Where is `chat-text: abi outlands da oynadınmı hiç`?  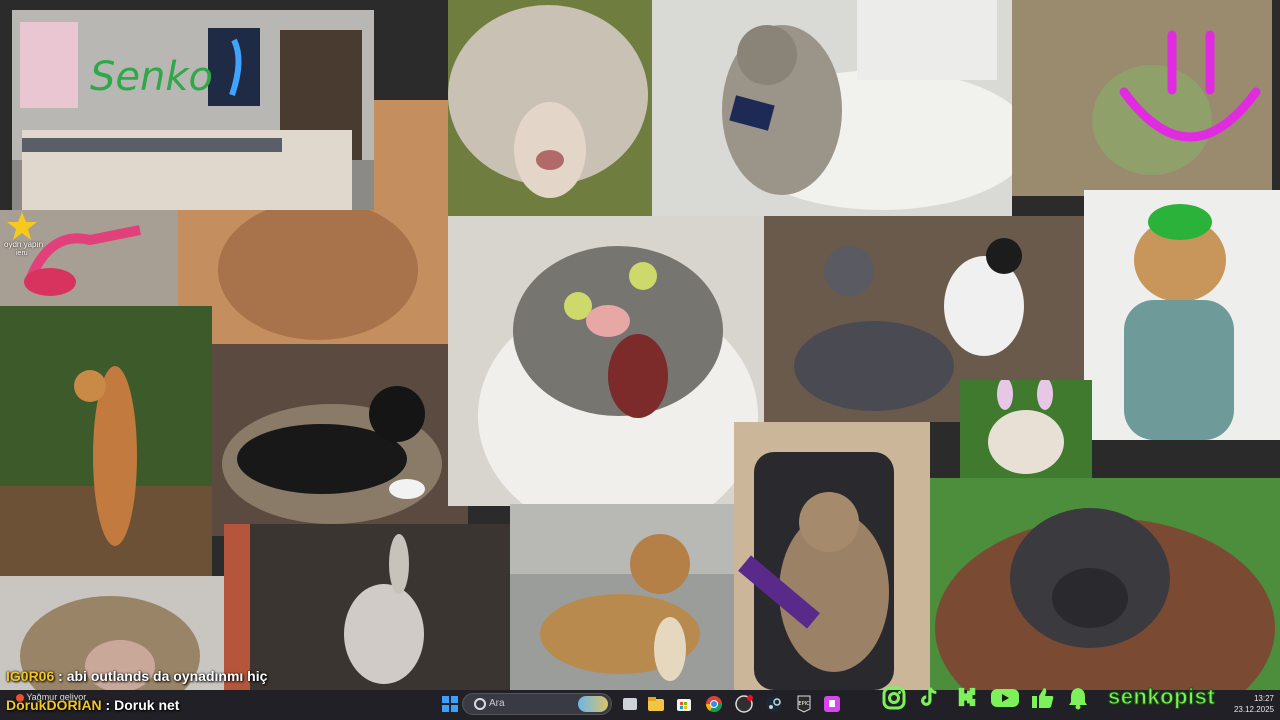 chat-text: abi outlands da oynadınmı hiç is located at coordinates (167, 676).